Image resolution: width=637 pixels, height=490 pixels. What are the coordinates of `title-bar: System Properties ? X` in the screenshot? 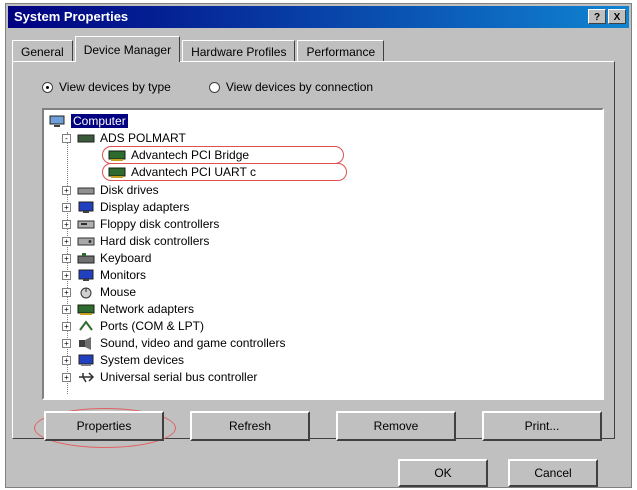 It's located at (318, 17).